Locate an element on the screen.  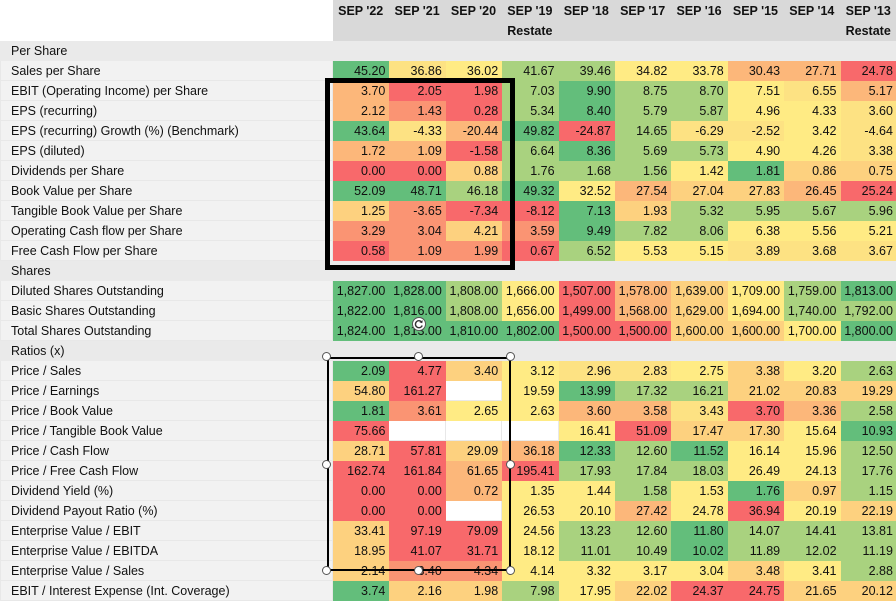
value-cell: 1,578.00 is located at coordinates (642, 290).